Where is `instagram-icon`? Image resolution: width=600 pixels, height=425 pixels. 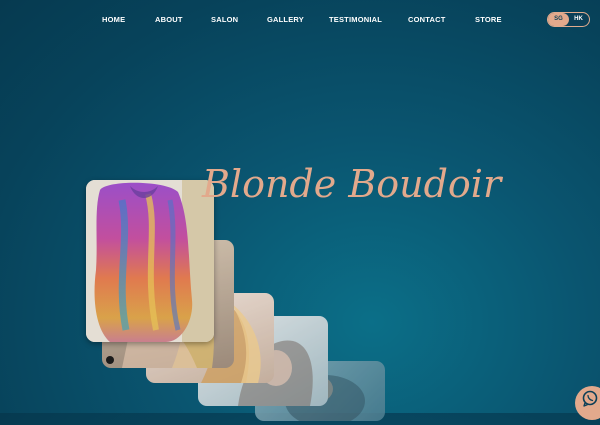 instagram-icon is located at coordinates (110, 360).